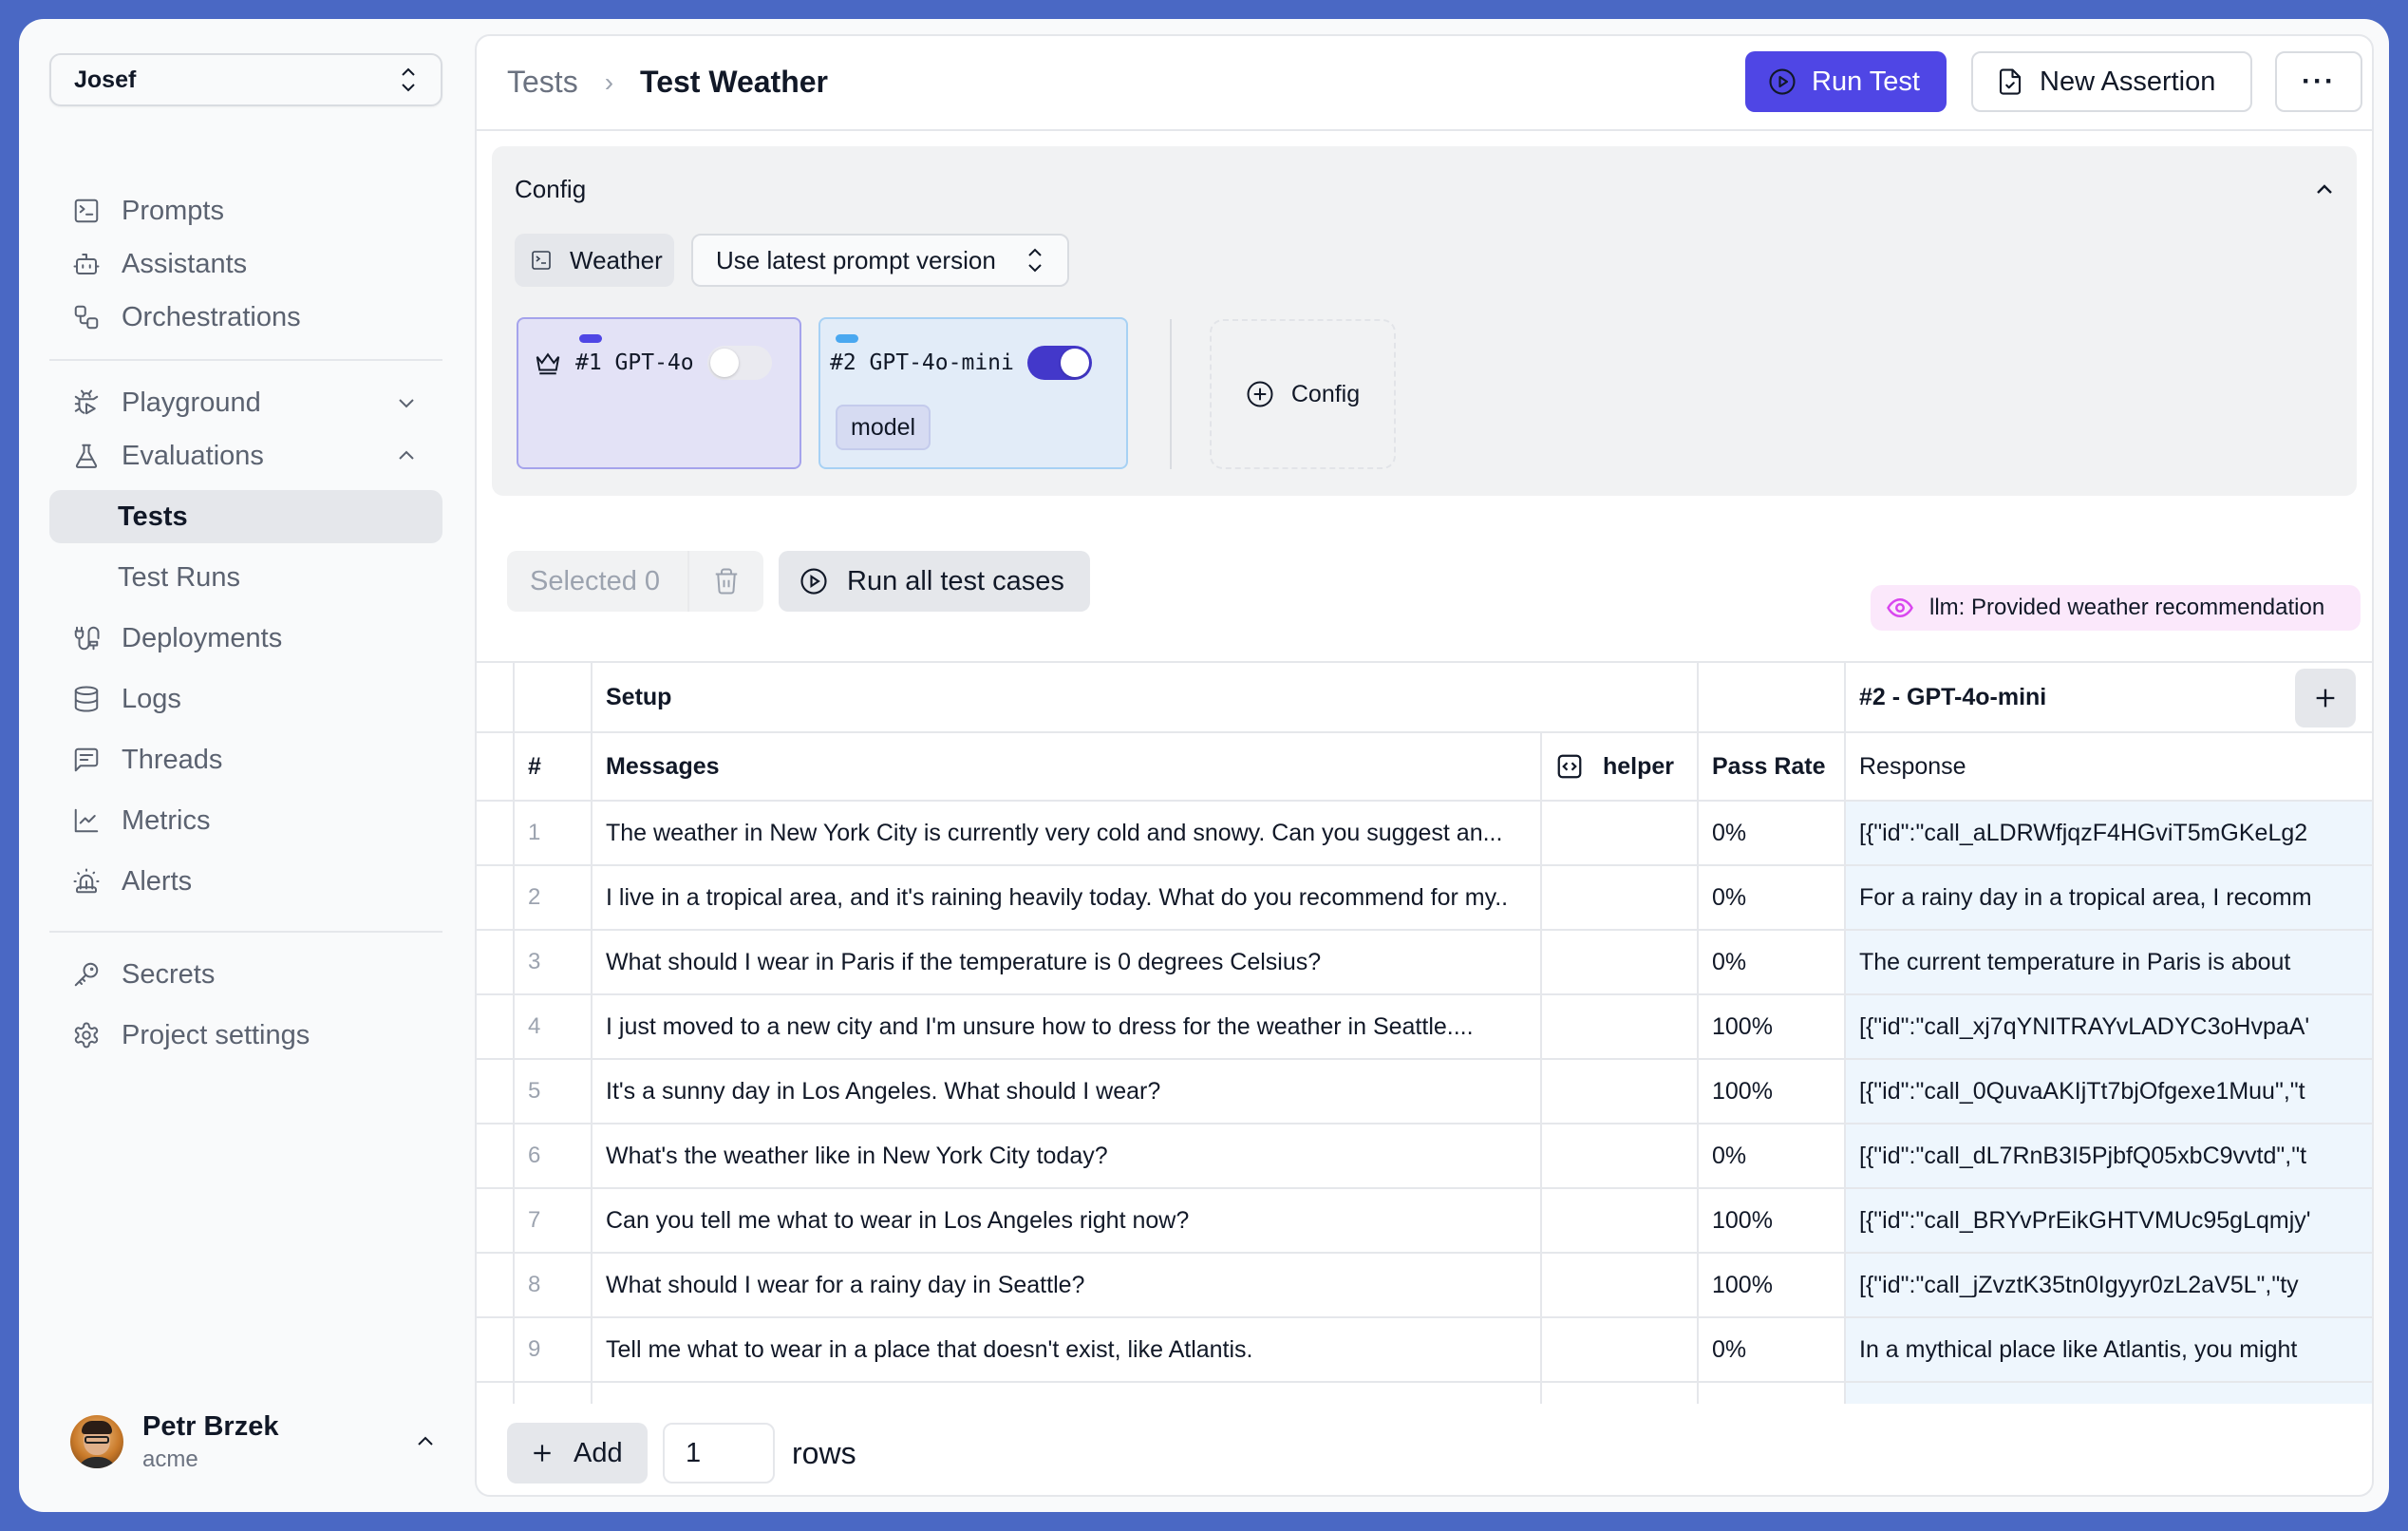 This screenshot has width=2408, height=1531. What do you see at coordinates (2325, 698) in the screenshot?
I see `add-column-button` at bounding box center [2325, 698].